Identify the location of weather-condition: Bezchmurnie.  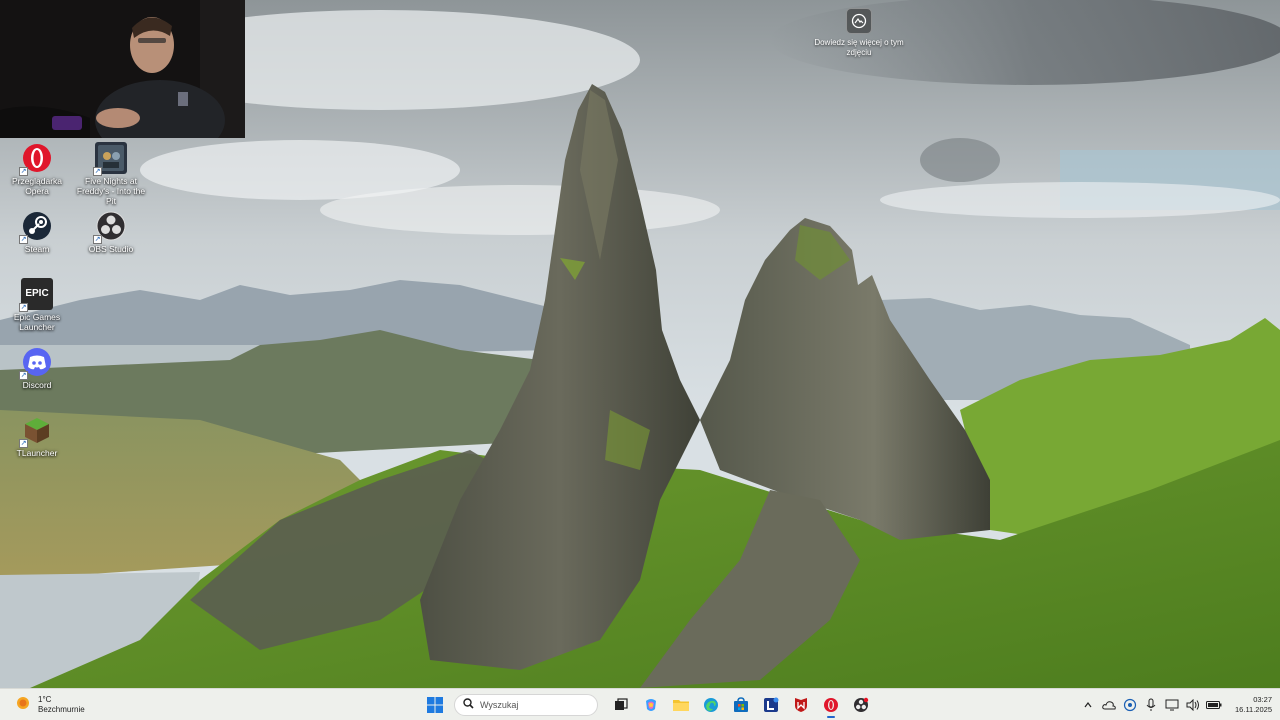
(61, 709).